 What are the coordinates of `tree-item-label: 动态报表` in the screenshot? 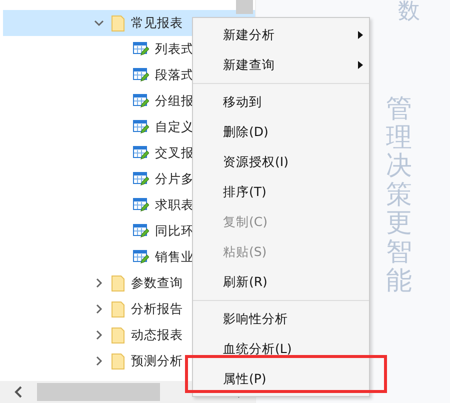 It's located at (157, 335).